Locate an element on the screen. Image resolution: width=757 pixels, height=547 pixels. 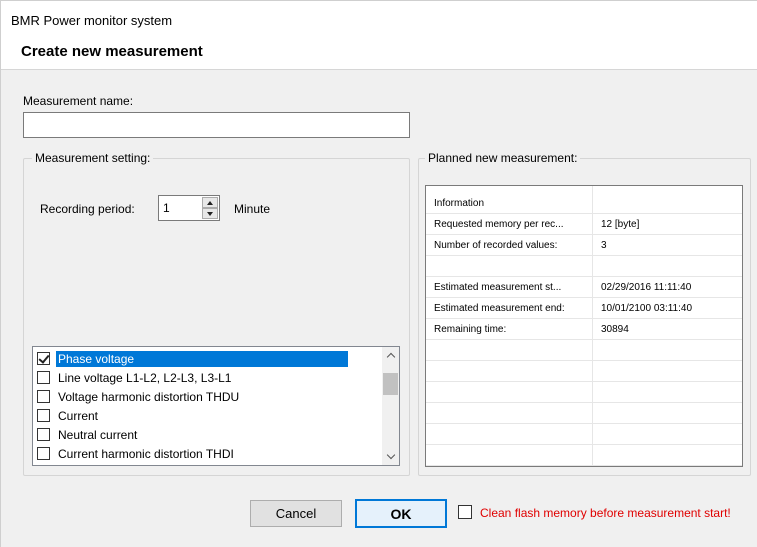
chevron-up-icon is located at coordinates (390, 357).